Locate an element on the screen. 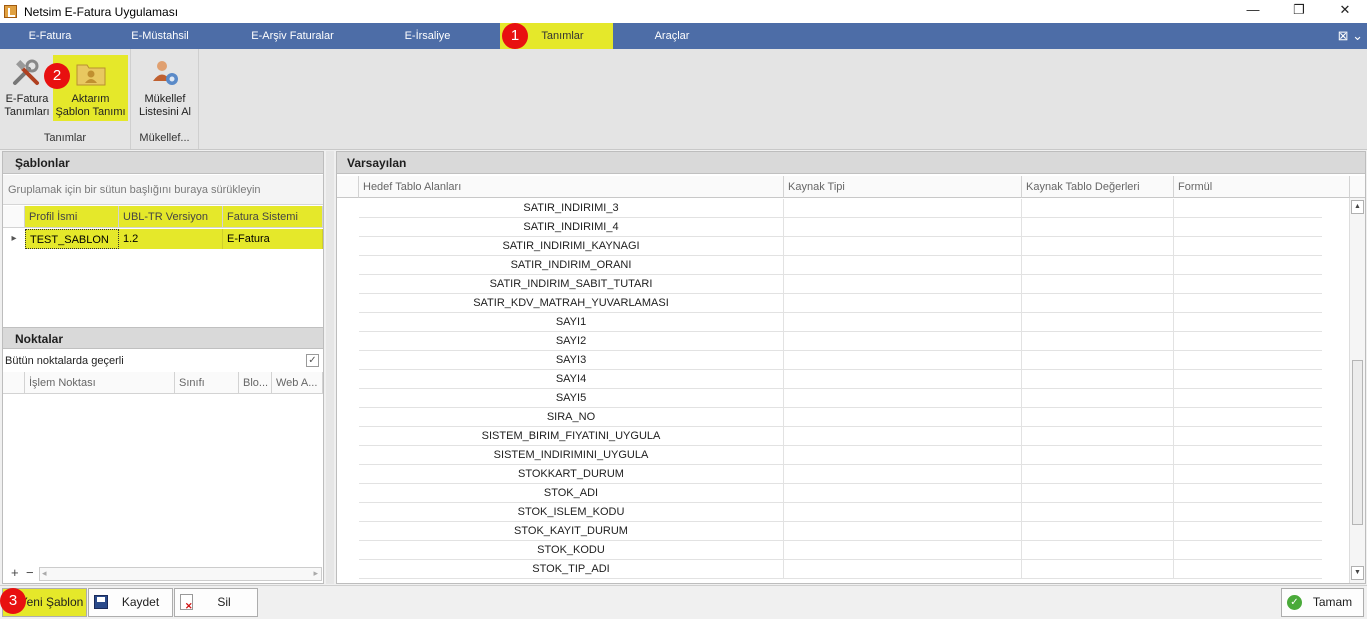  cell-hedef-tablo-alani: STOK_ISLEM_KODU is located at coordinates (571, 512).